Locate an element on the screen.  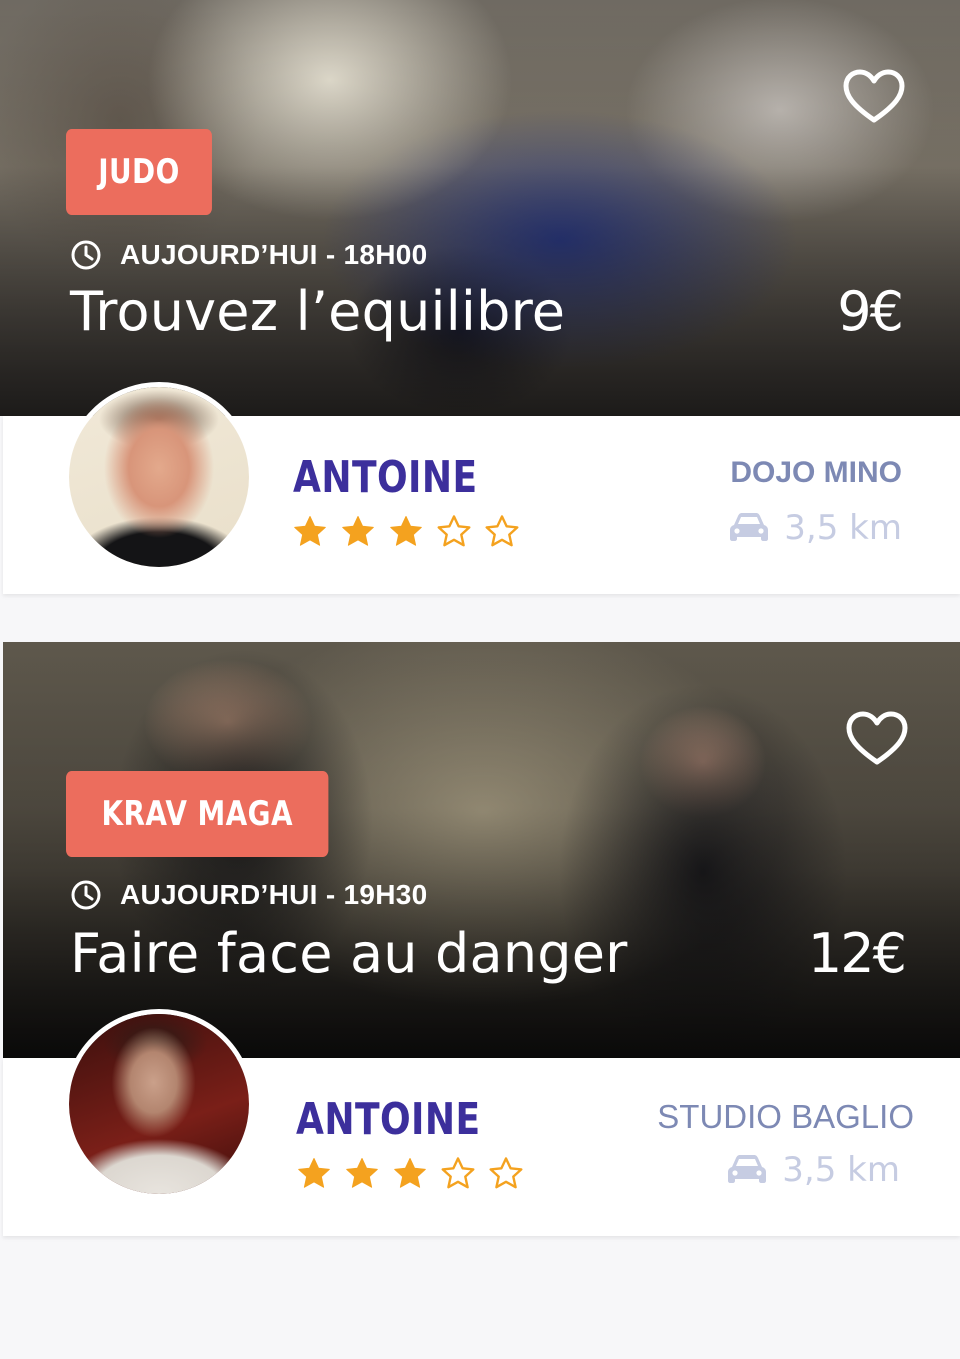
class-title: Trouvez l’equilibre is located at coordinates (318, 311).